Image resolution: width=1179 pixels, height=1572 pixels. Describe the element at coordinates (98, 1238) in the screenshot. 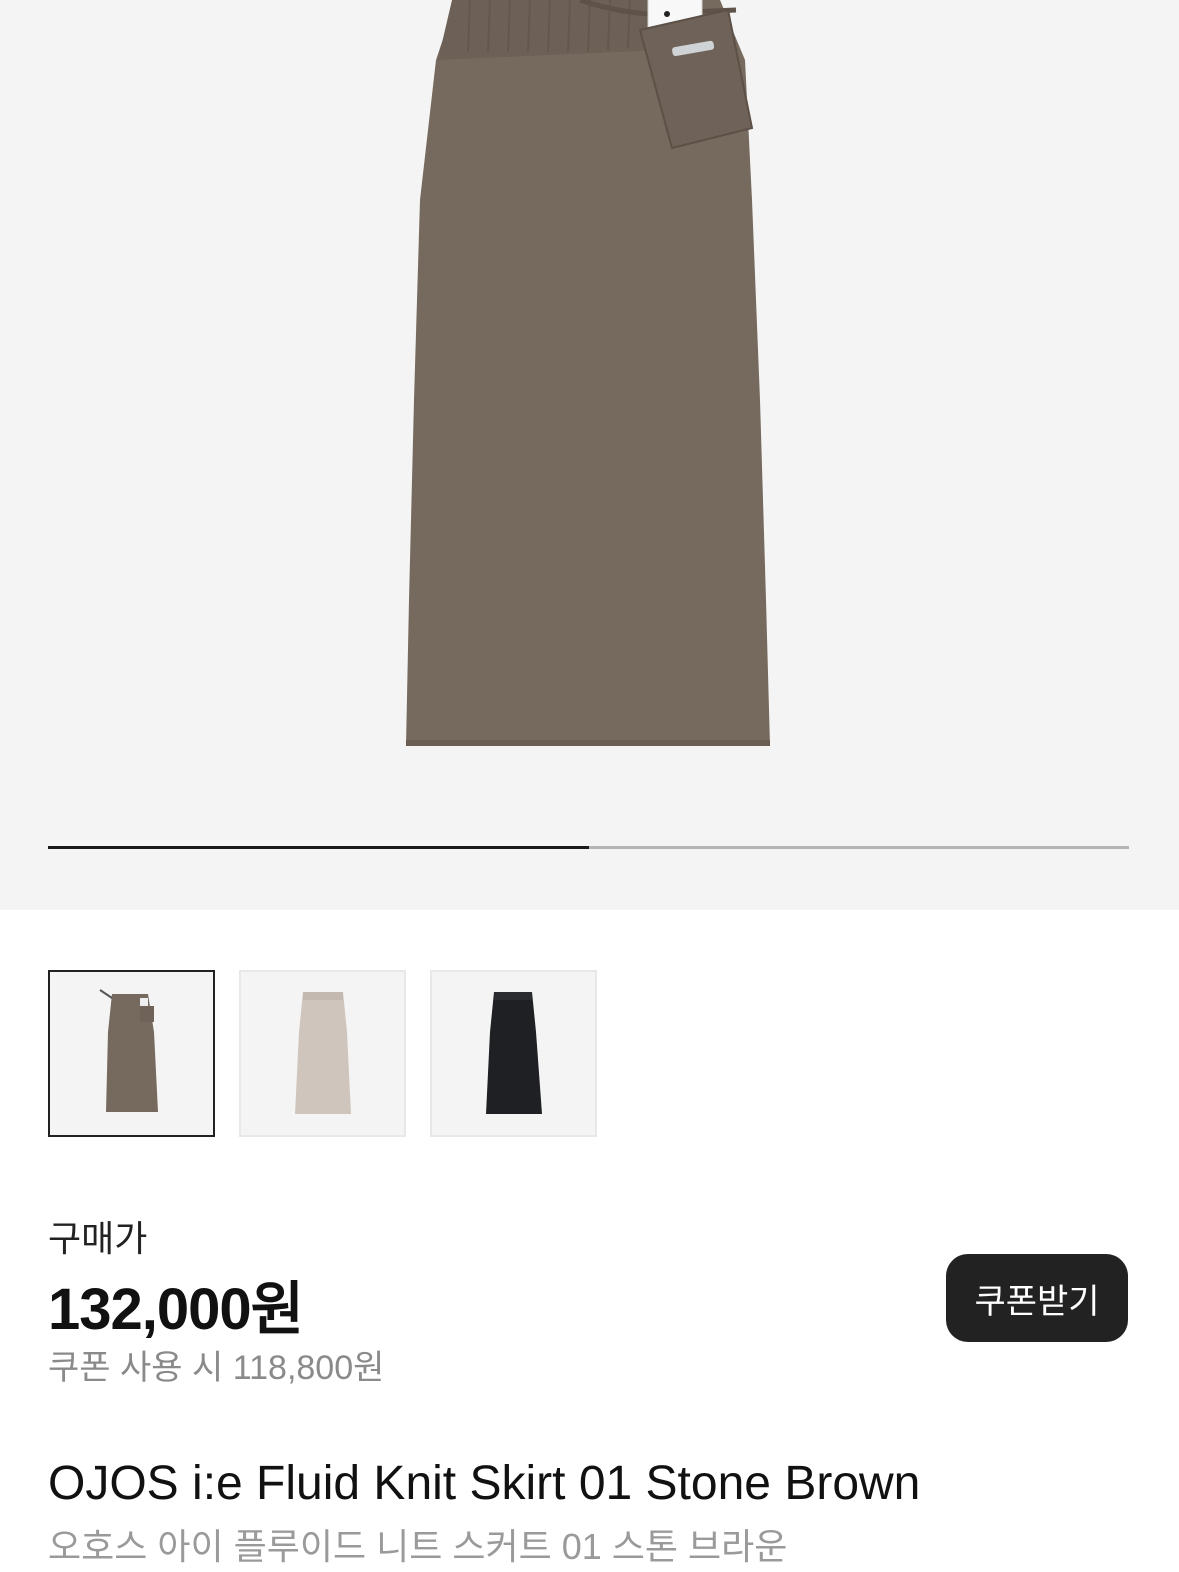

I see `price-label: 구매가` at that location.